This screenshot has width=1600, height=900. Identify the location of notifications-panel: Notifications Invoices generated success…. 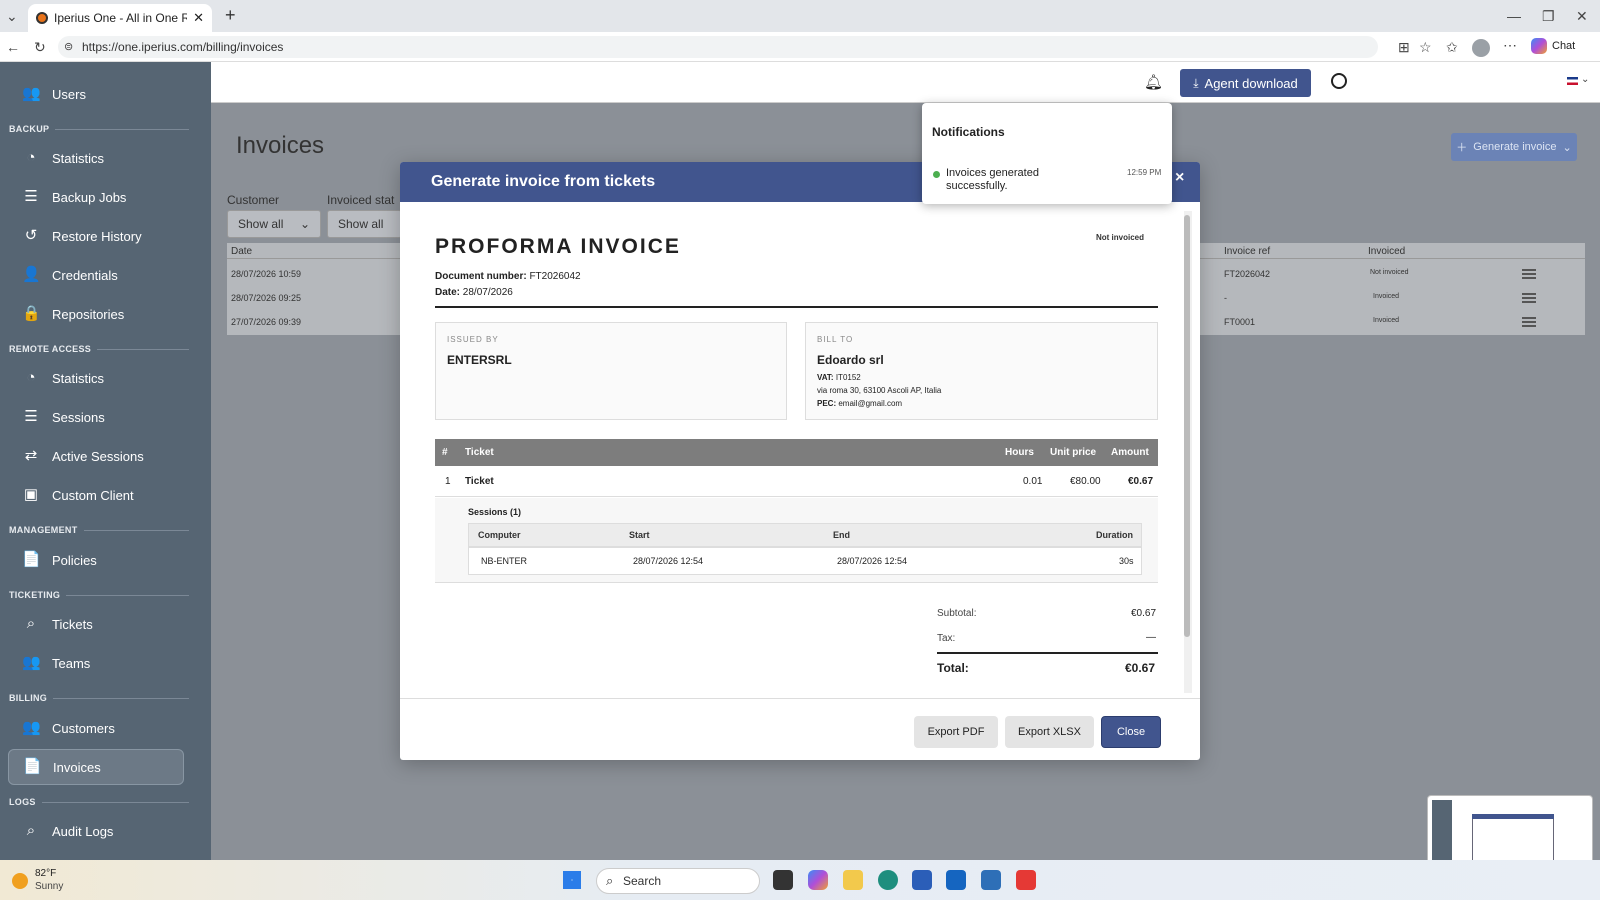
(1047, 153).